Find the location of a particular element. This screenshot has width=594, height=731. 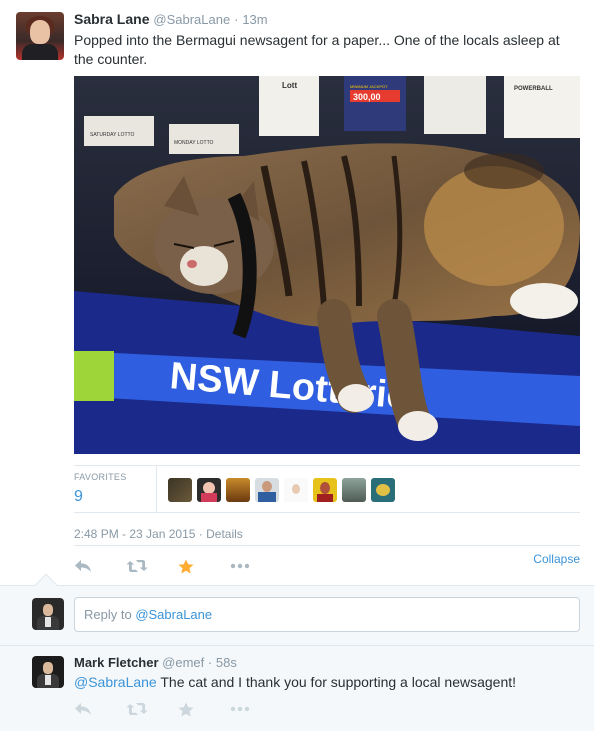

reply-favorite-button is located at coordinates (204, 709).